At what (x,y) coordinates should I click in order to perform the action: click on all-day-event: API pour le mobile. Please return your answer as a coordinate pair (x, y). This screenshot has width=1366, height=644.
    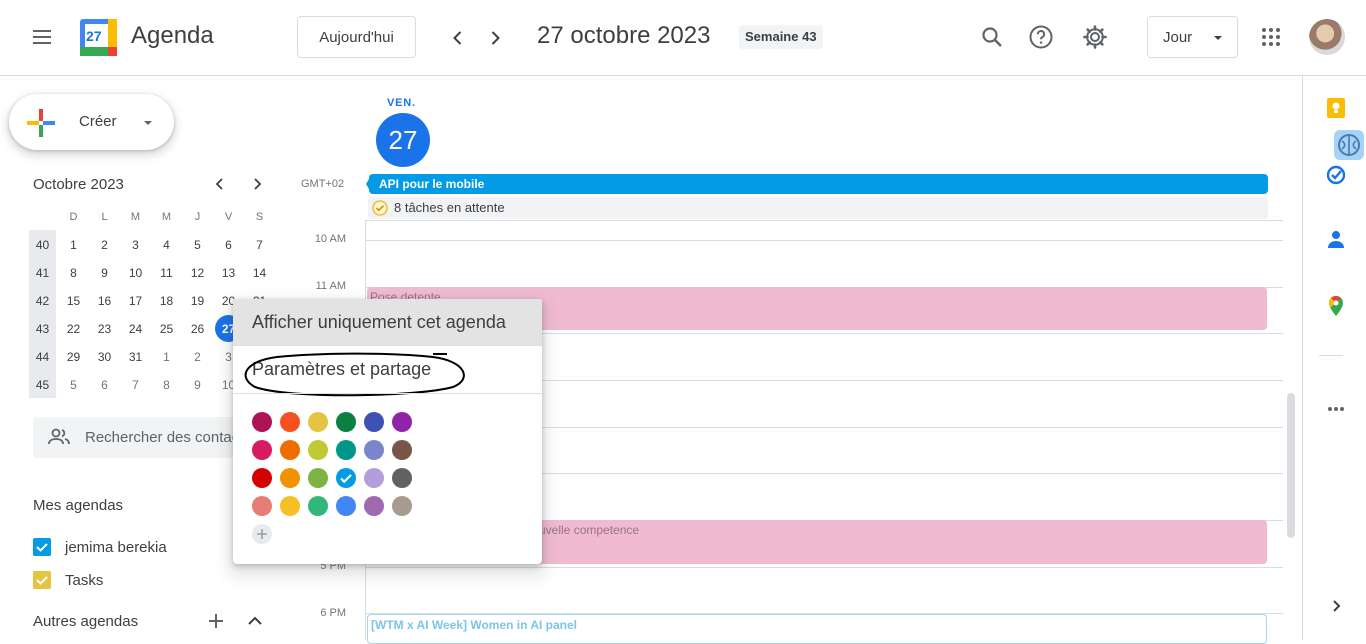
    Looking at the image, I should click on (818, 184).